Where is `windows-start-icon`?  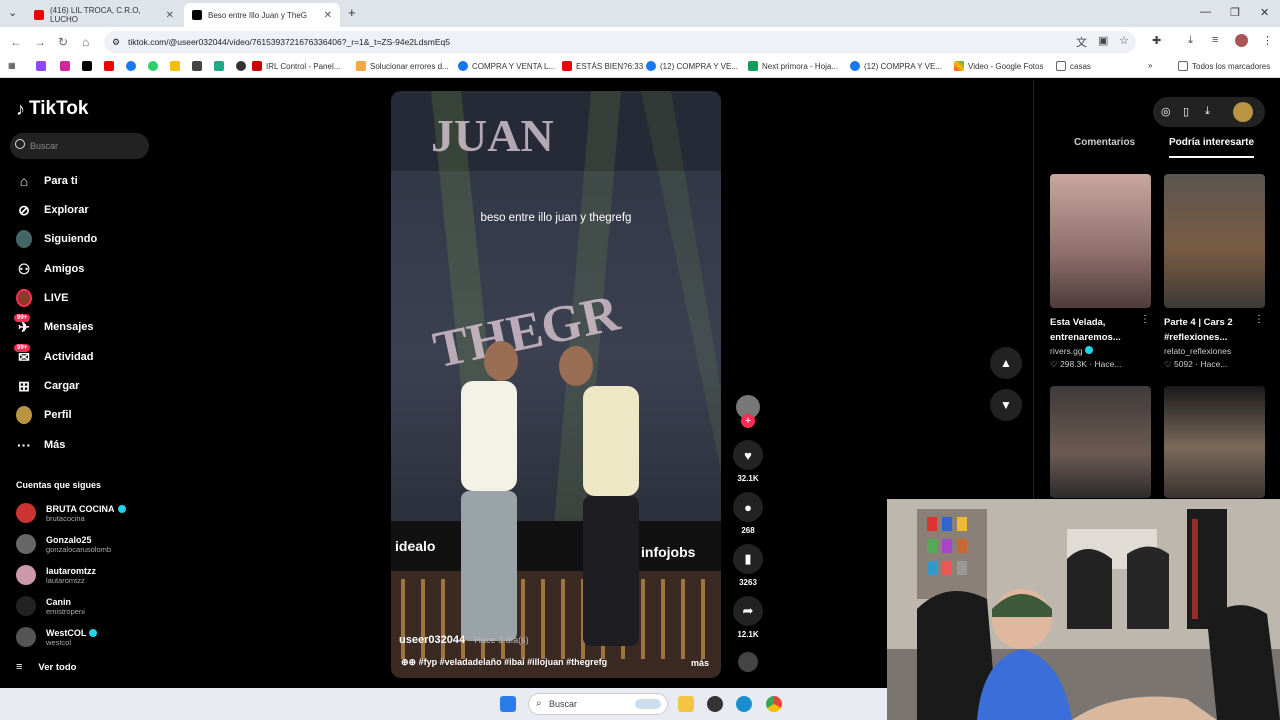 windows-start-icon is located at coordinates (508, 704).